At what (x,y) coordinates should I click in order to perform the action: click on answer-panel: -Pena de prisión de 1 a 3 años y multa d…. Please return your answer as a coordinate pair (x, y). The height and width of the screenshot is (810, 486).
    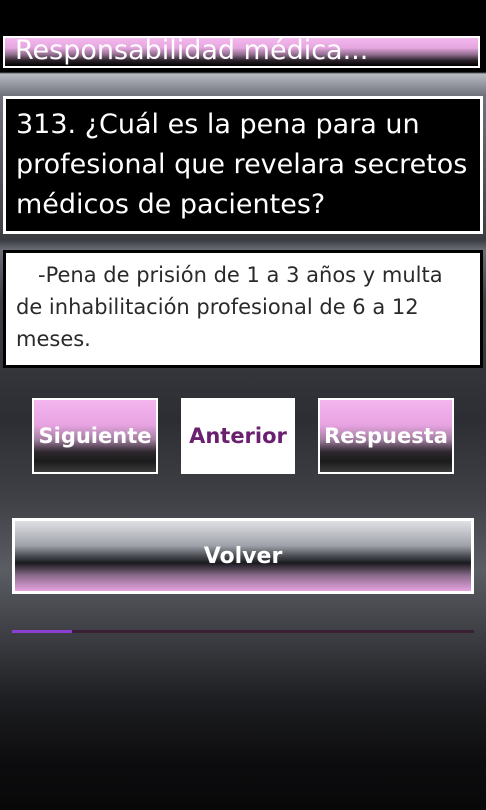
    Looking at the image, I should click on (243, 309).